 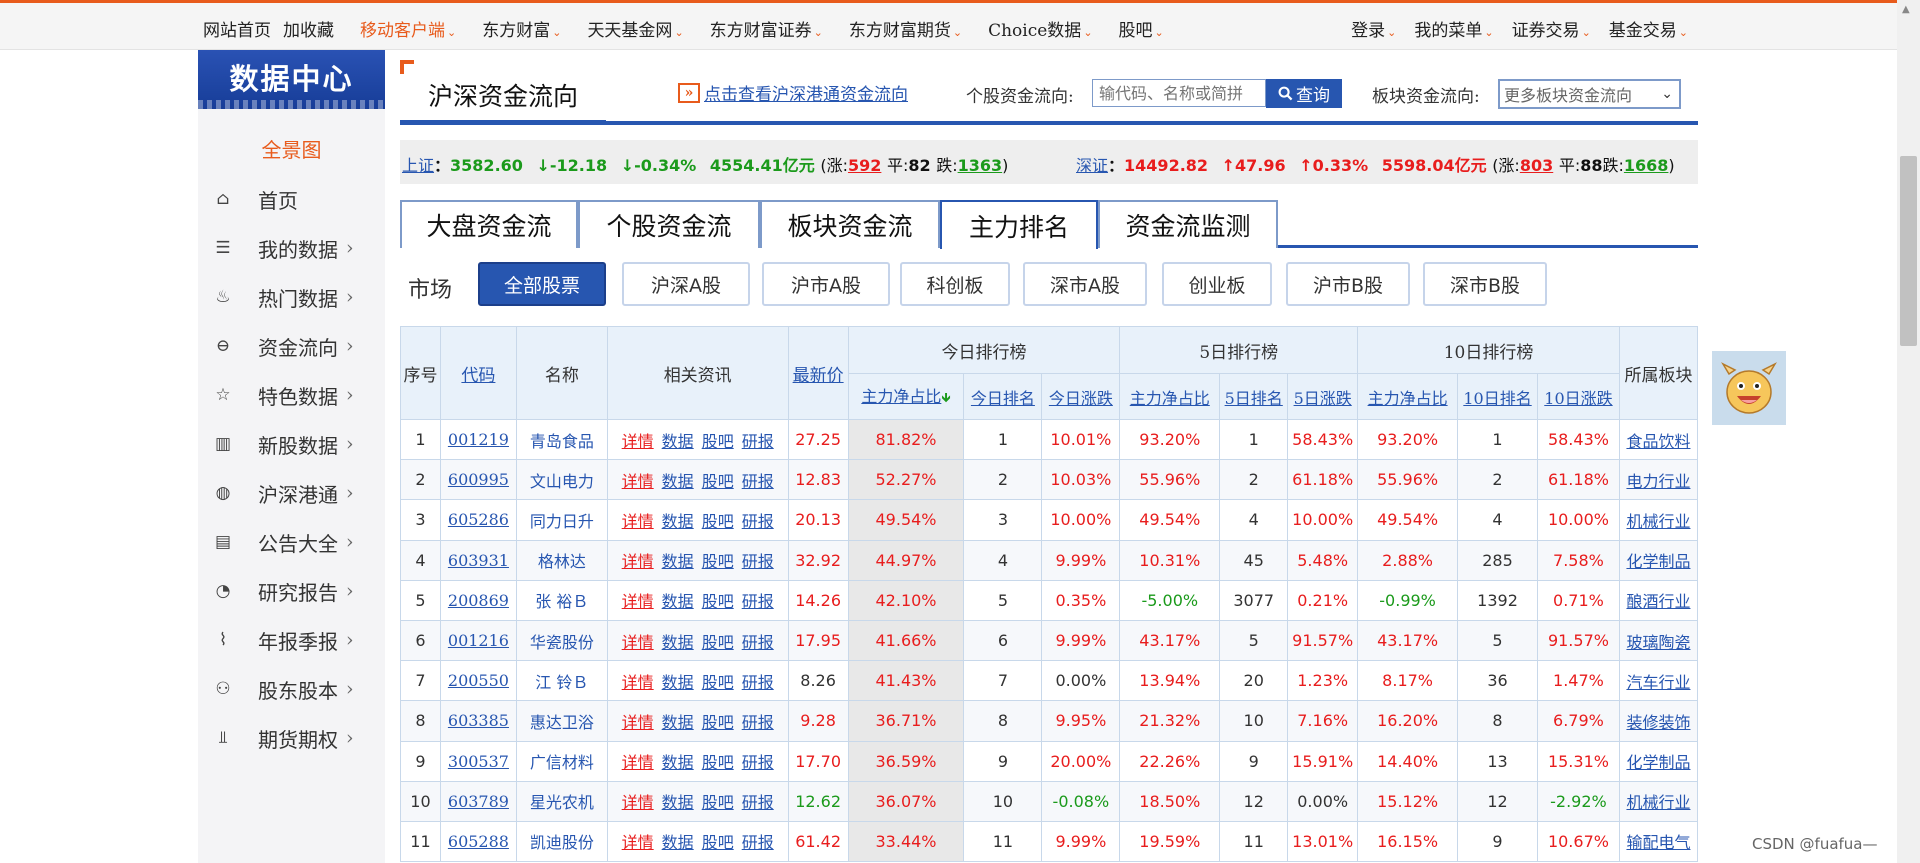 What do you see at coordinates (1658, 842) in the screenshot?
I see `sector-link: 输配电气` at bounding box center [1658, 842].